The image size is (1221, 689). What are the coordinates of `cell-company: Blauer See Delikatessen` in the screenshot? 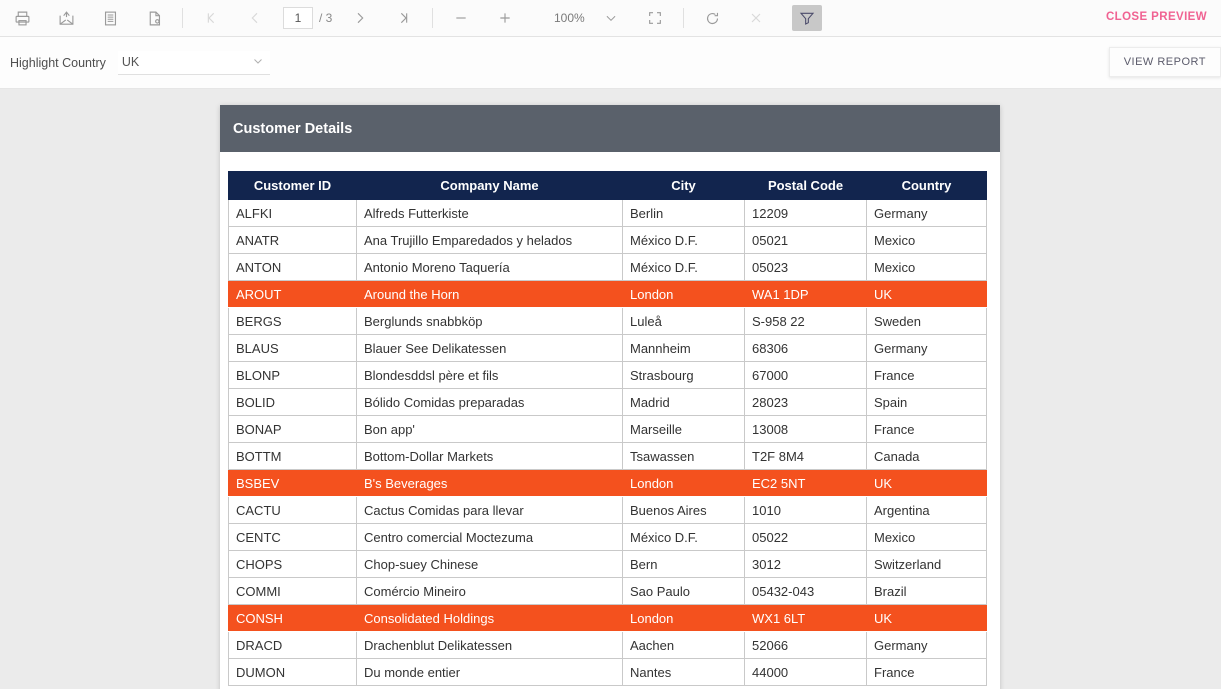 It's located at (489, 348).